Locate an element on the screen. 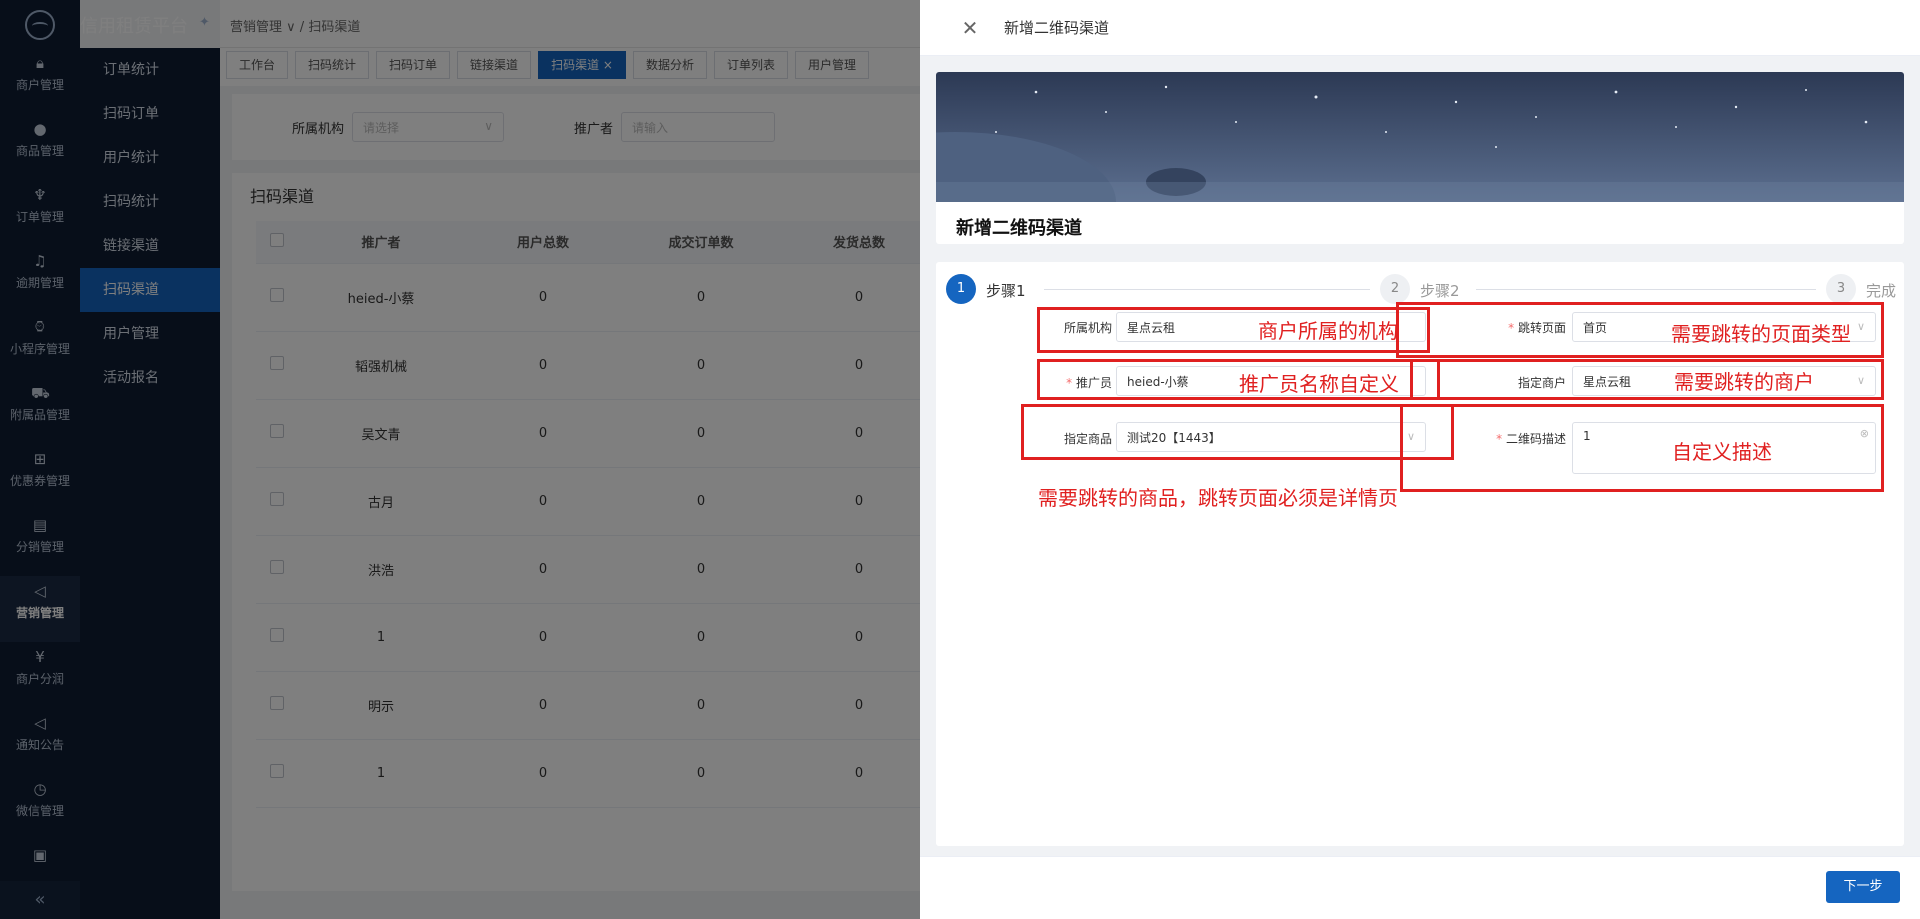  annotation-product: 需要跳转的商品，跳转页面必须是详情页 is located at coordinates (1218, 498).